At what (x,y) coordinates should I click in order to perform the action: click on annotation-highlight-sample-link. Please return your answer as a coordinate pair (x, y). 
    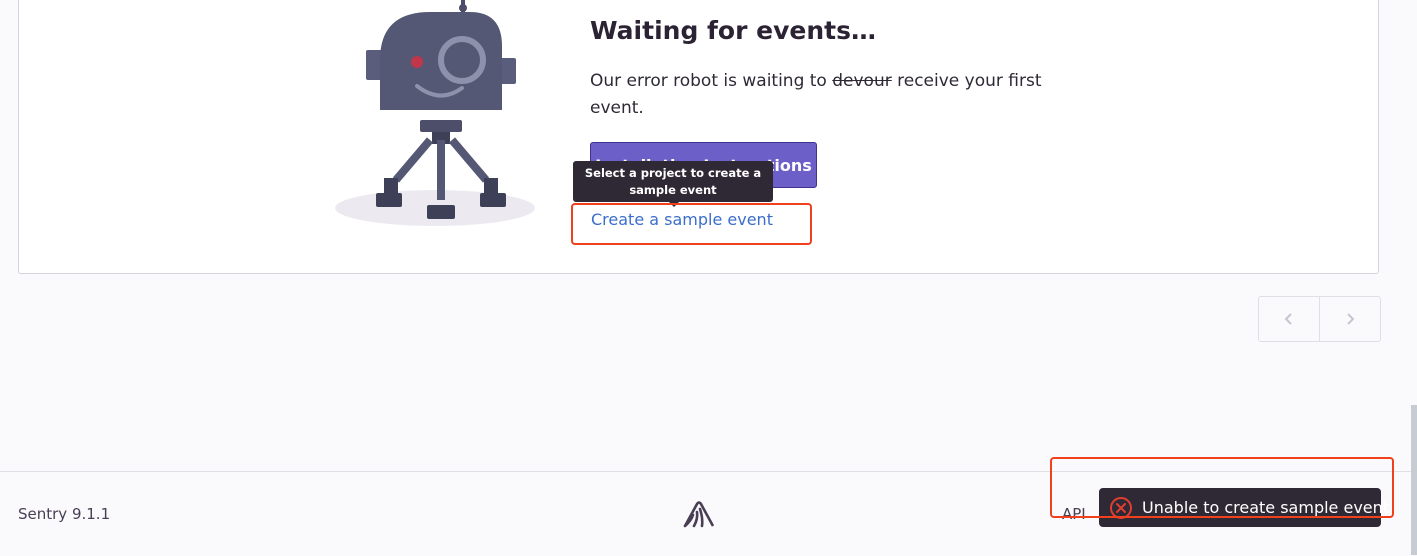
    Looking at the image, I should click on (691, 224).